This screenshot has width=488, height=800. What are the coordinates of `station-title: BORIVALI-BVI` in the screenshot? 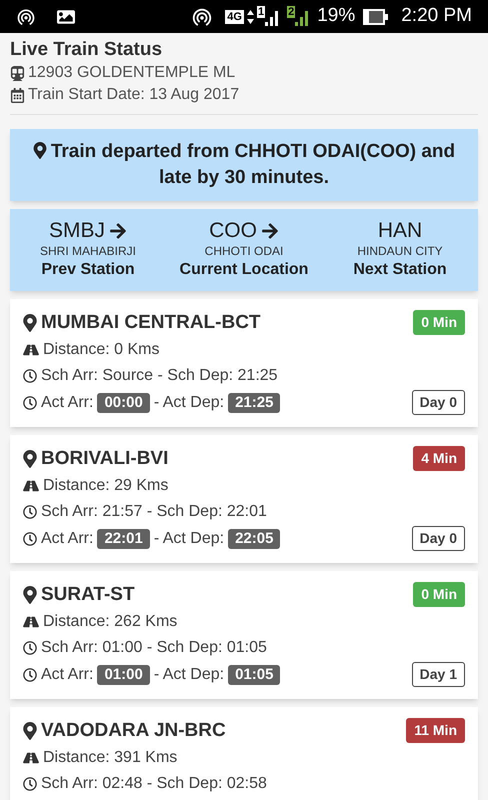 It's located at (104, 458).